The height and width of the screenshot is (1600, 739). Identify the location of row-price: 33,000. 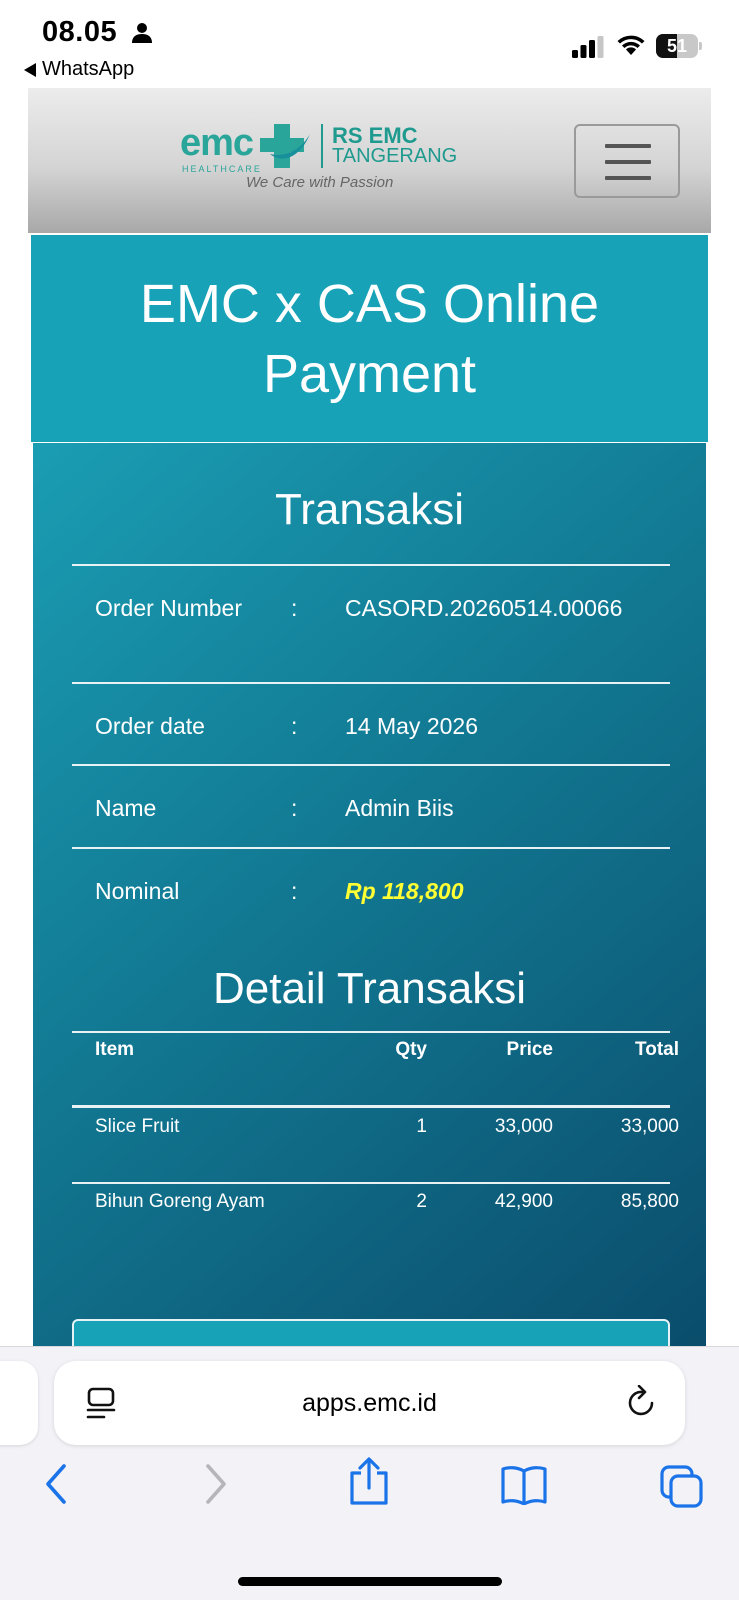
(523, 1126).